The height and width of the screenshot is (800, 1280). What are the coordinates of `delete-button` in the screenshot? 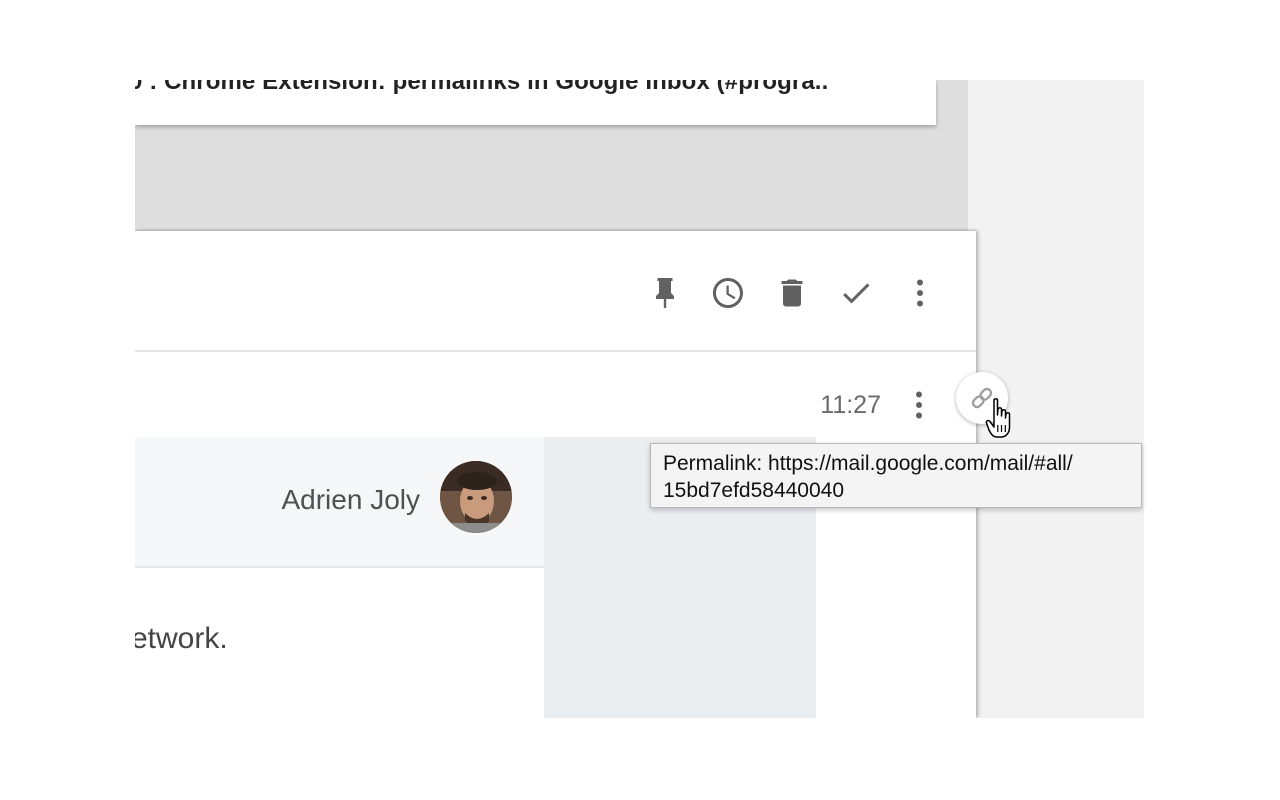 It's located at (792, 293).